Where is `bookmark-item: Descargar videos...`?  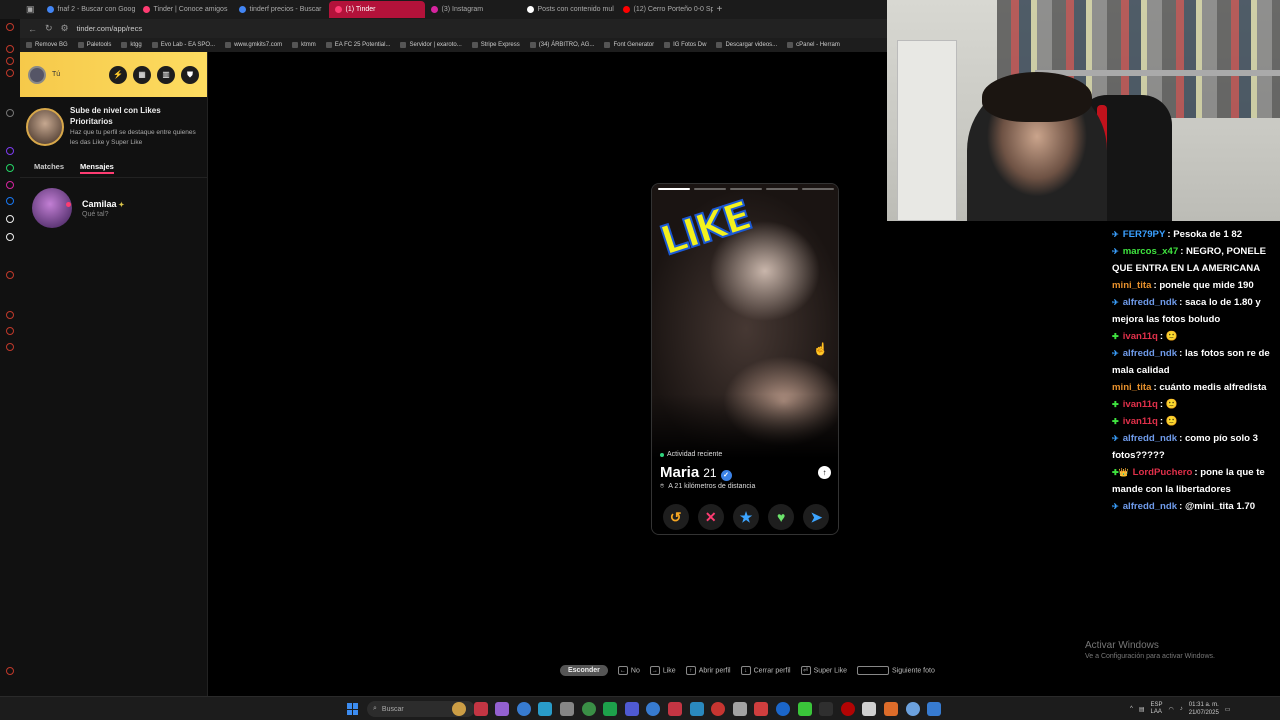
bookmark-item: Descargar videos... is located at coordinates (746, 45).